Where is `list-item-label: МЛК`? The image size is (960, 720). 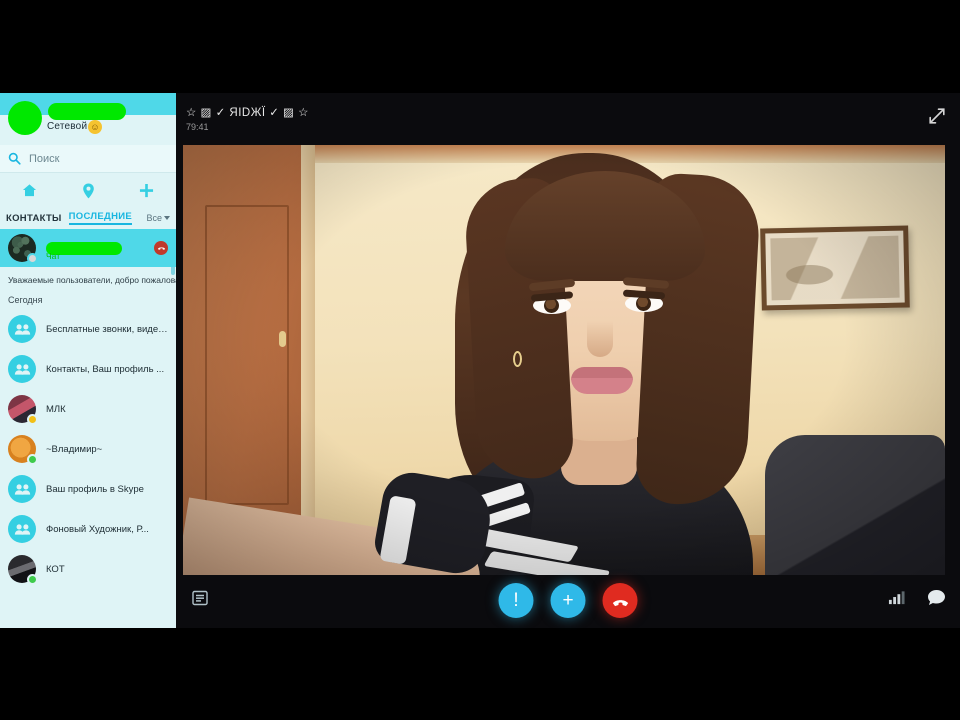
list-item-label: МЛК is located at coordinates (56, 409).